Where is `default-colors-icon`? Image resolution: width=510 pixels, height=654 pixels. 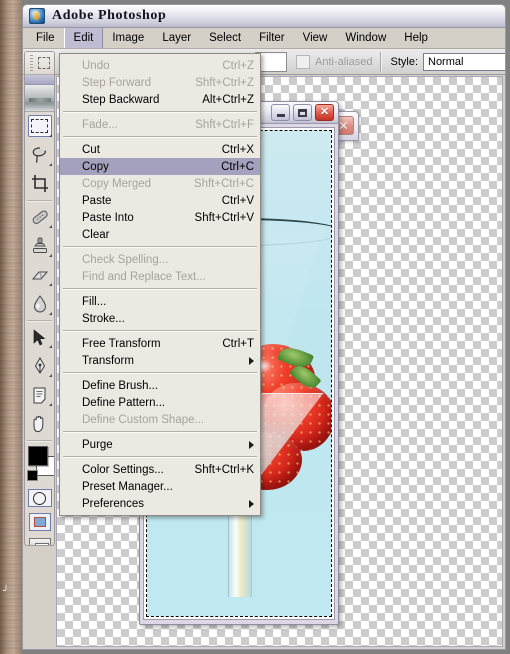 default-colors-icon is located at coordinates (32, 475).